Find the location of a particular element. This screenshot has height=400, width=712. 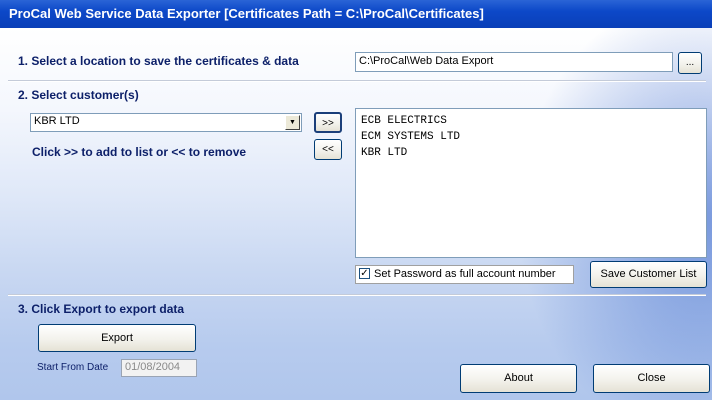

customer-select: KBR LTD ▼ is located at coordinates (166, 122).